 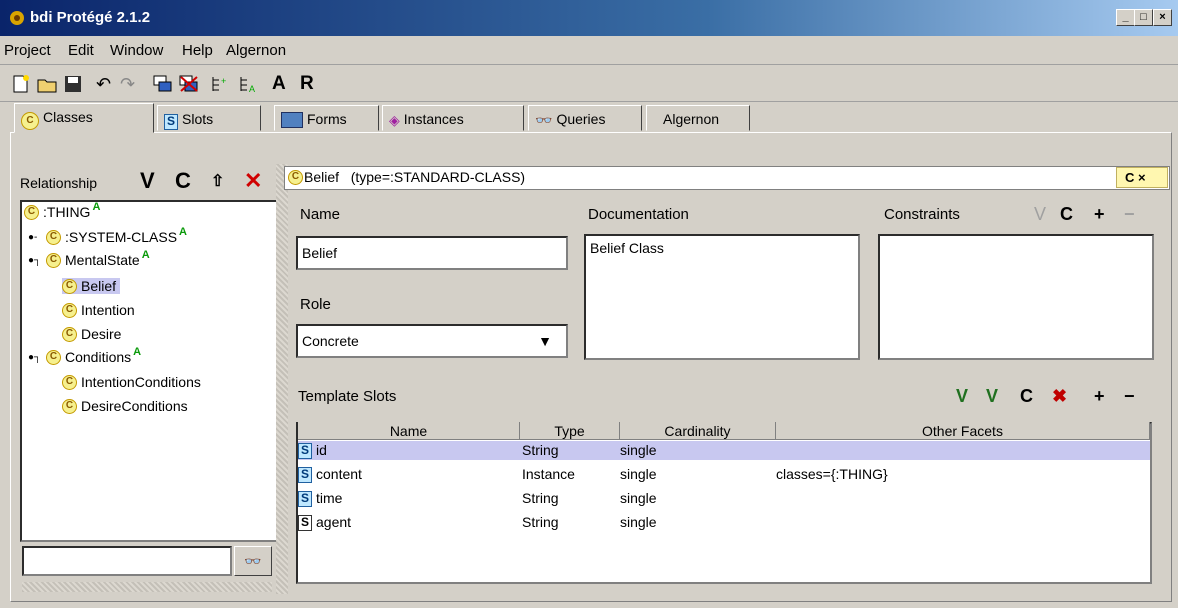 I want to click on redo-icon: ↷, so click(x=131, y=84).